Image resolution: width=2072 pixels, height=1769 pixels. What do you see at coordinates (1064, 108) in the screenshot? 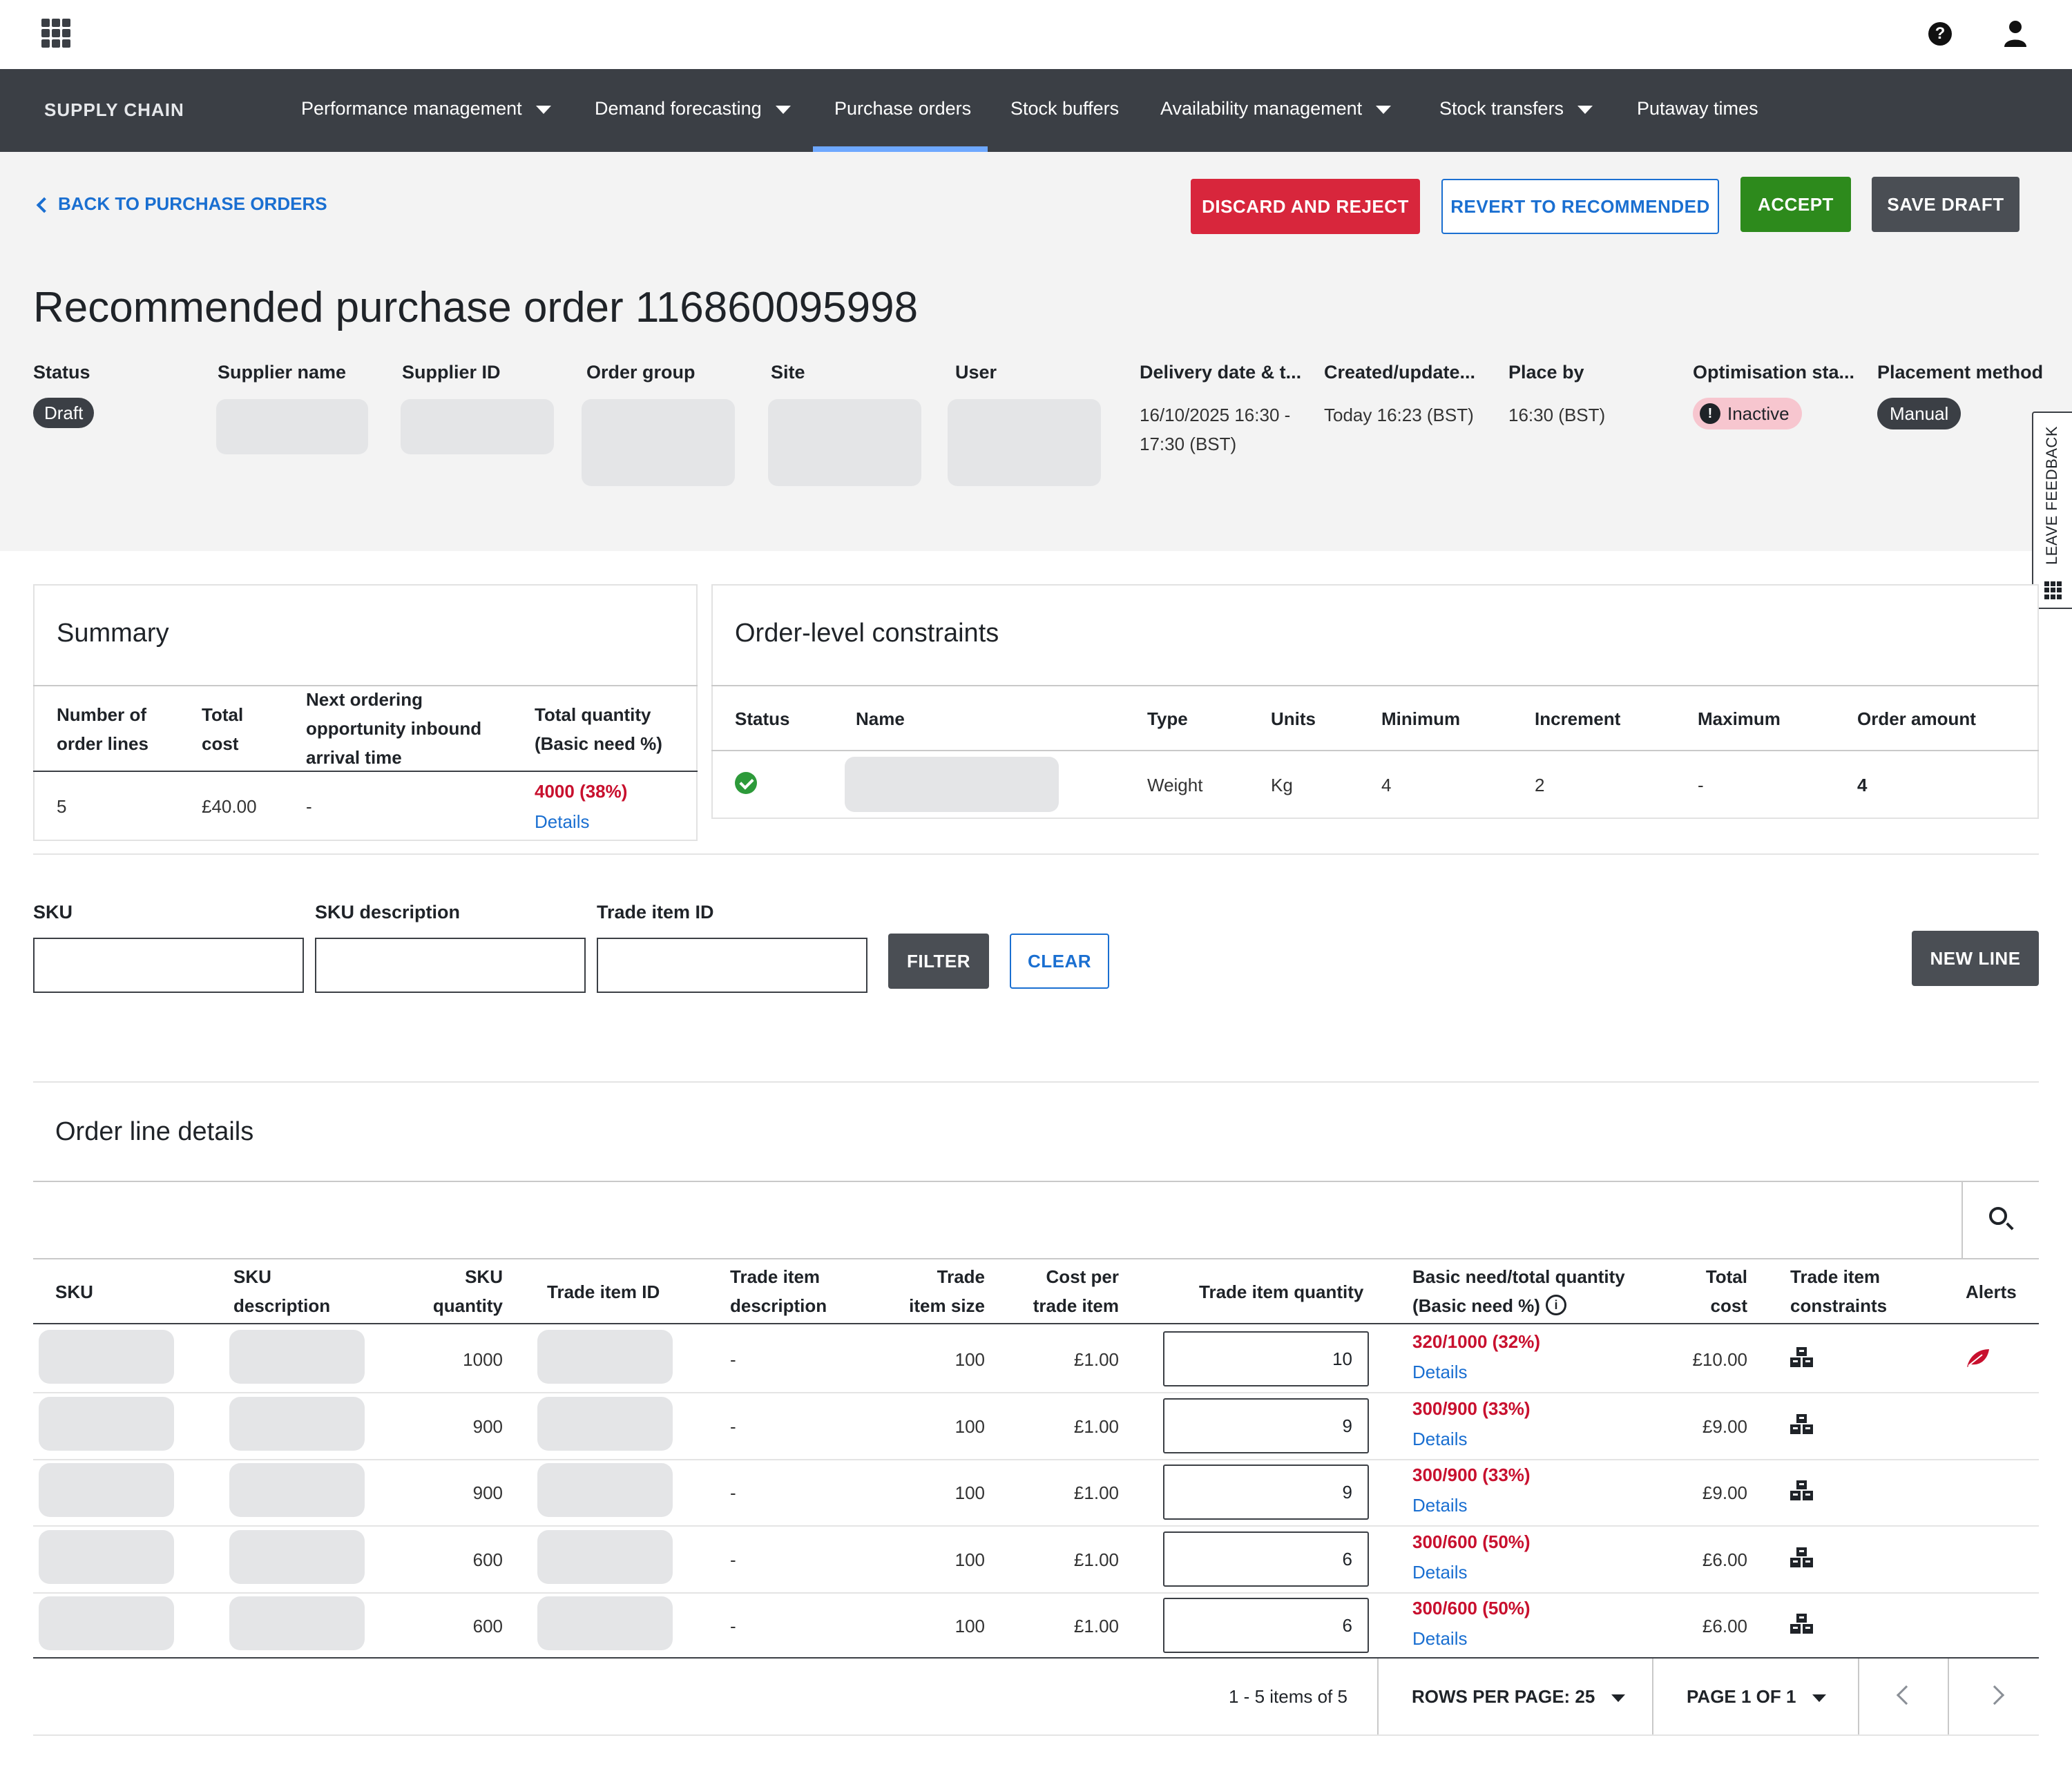
I see `nav-item-stock-buffers: Stock buffers` at bounding box center [1064, 108].